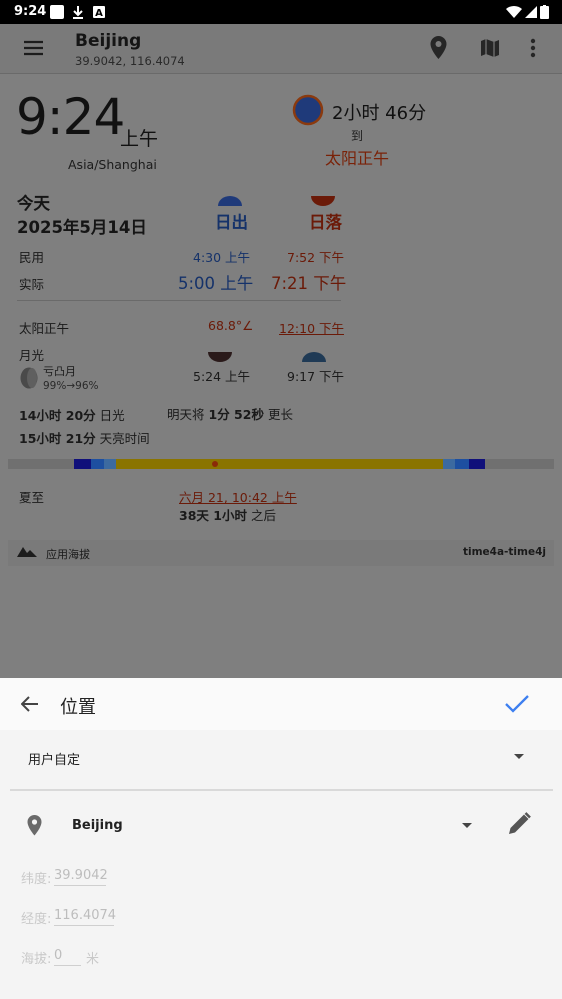  I want to click on solstice-date: 六月 21, 10:42 上午, so click(238, 496).